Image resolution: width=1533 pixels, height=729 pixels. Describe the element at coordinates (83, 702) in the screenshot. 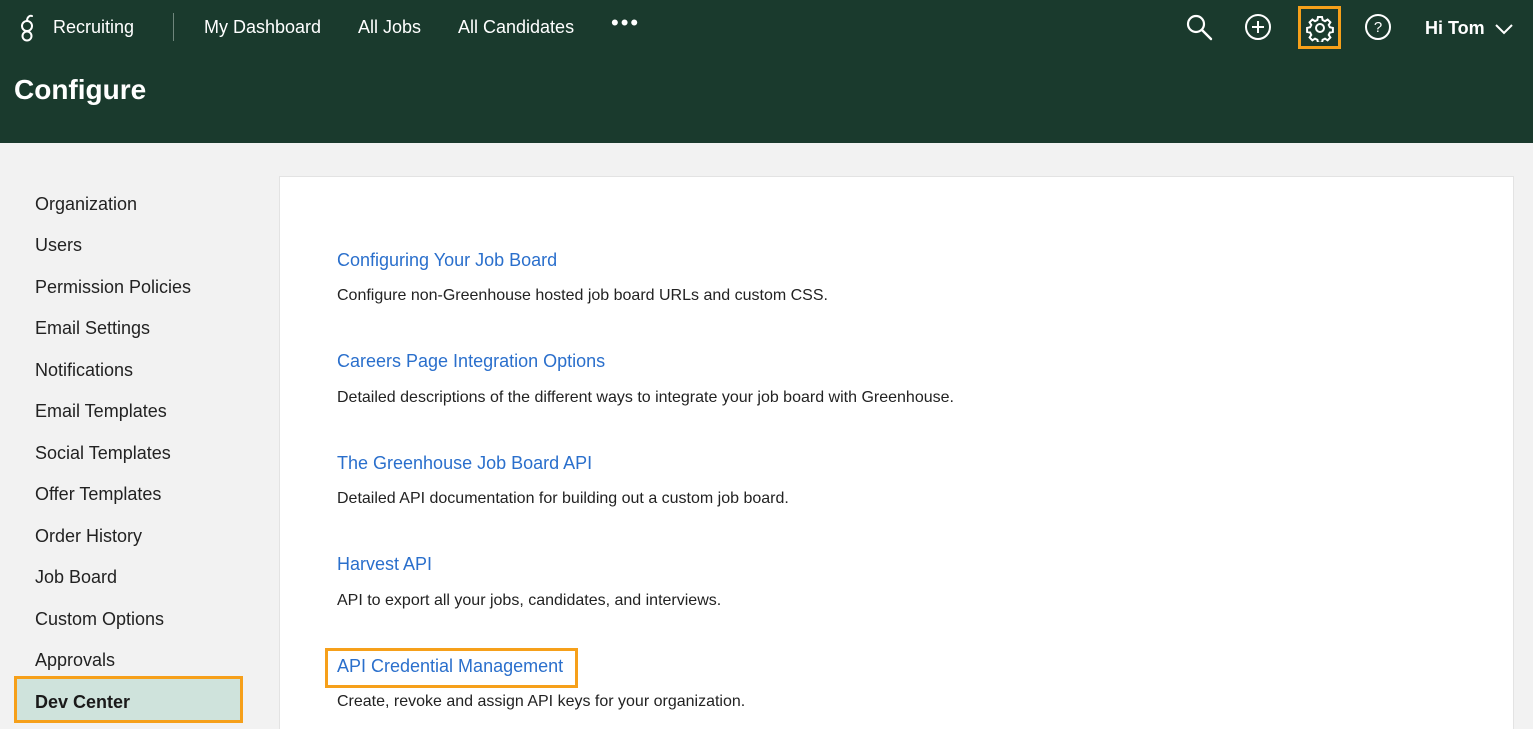

I see `sidebar-item-label: Dev Center` at that location.